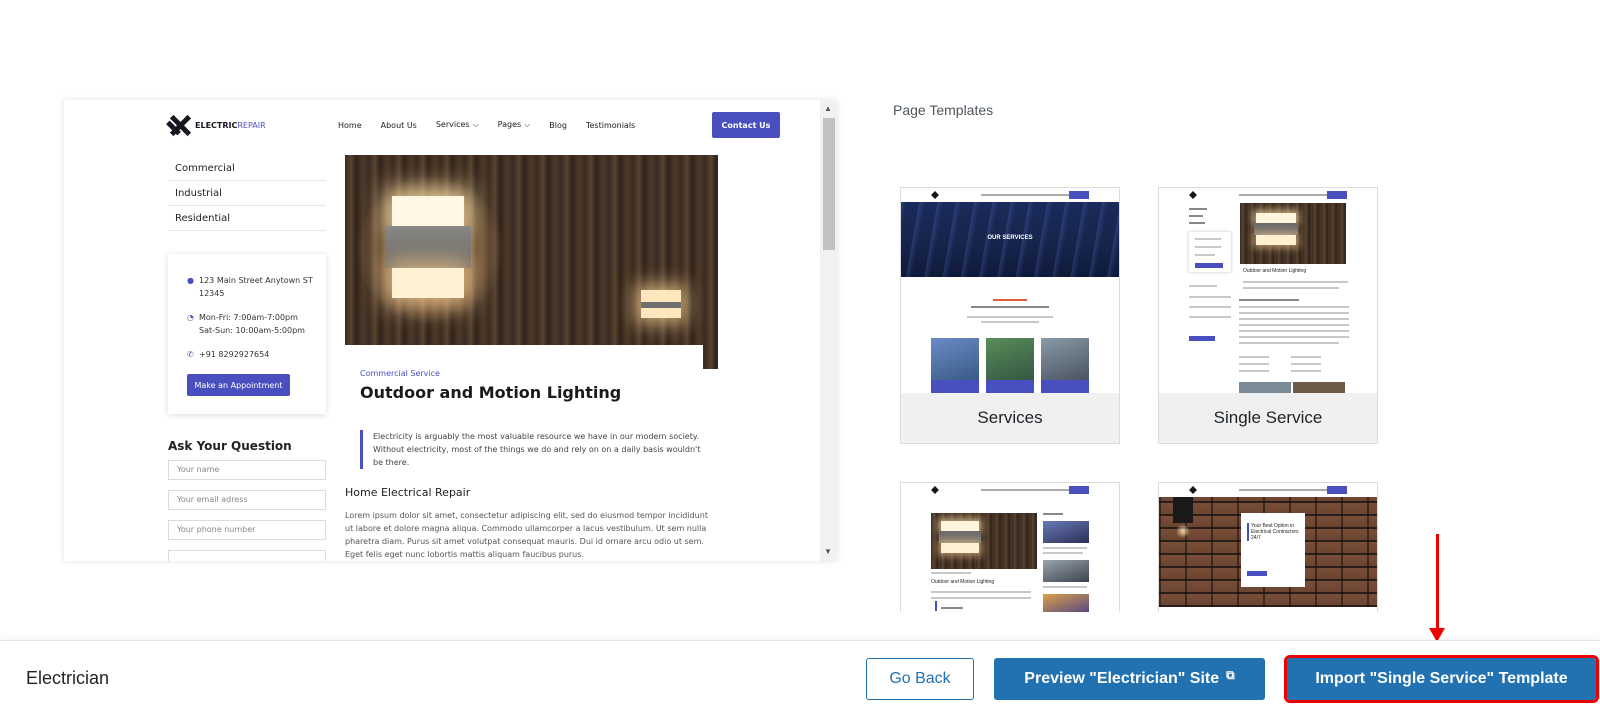 The height and width of the screenshot is (714, 1600). What do you see at coordinates (1441, 679) in the screenshot?
I see `import-template-button: Import "Single Service" Template` at bounding box center [1441, 679].